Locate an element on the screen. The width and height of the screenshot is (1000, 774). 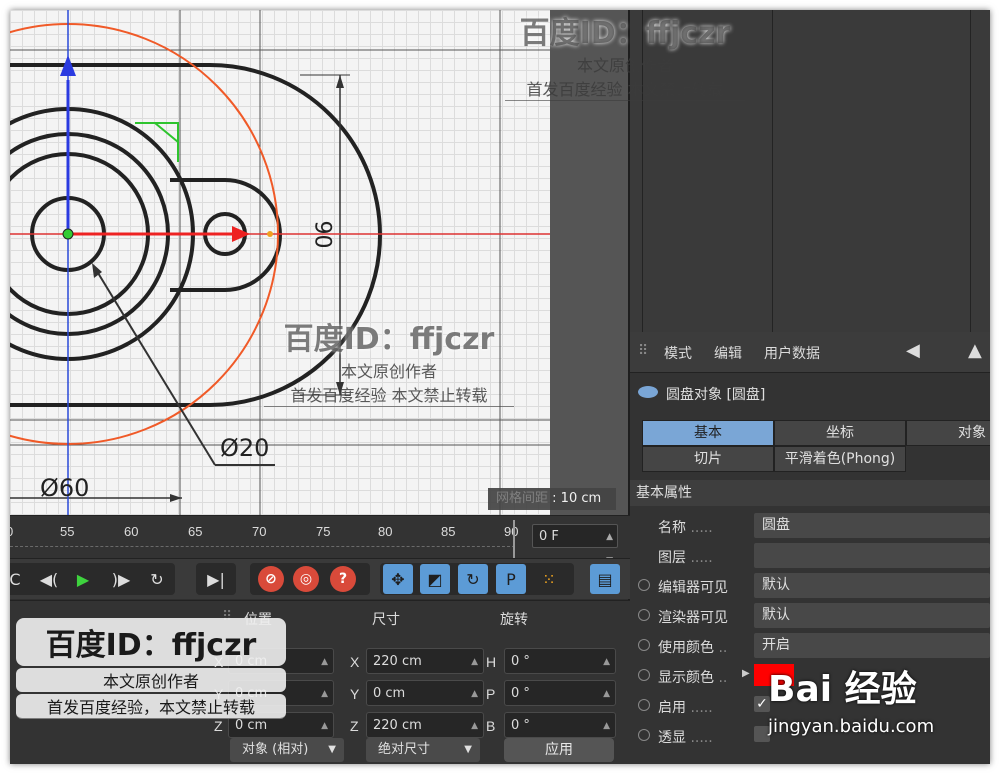
rot-h-field: 0 °▲▼ is located at coordinates (560, 670).